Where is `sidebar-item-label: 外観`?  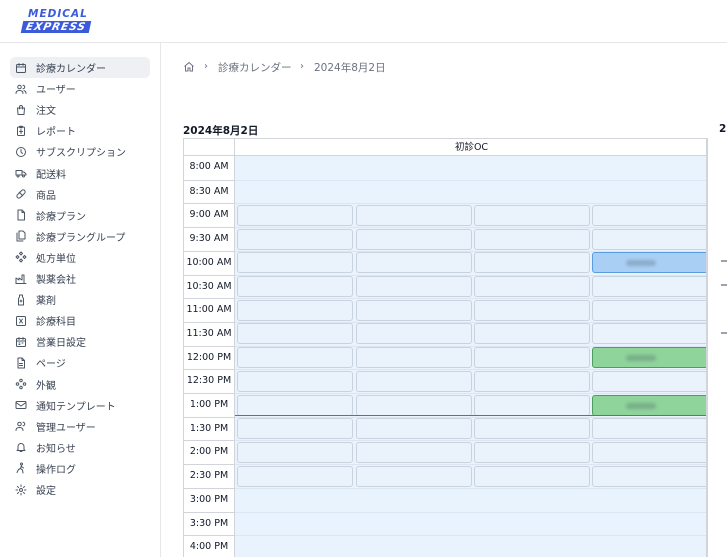
sidebar-item-label: 外観 is located at coordinates (46, 386).